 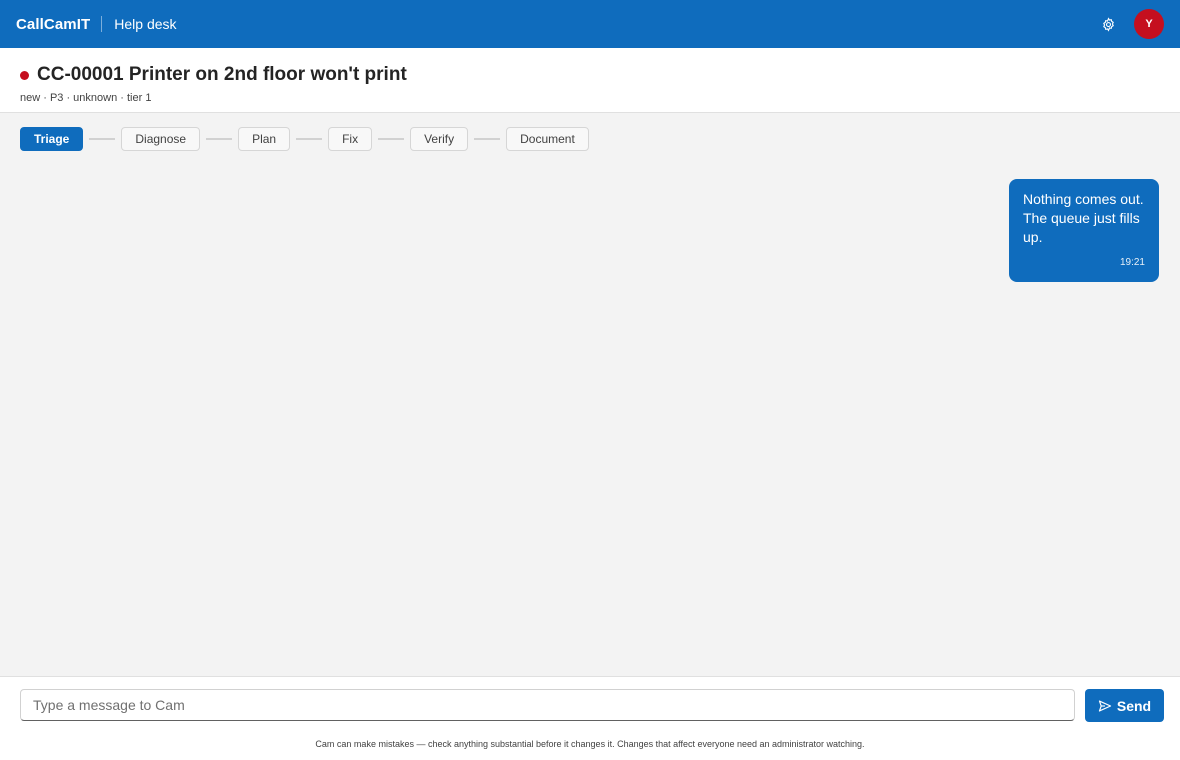 What do you see at coordinates (1149, 24) in the screenshot?
I see `avatar: Y` at bounding box center [1149, 24].